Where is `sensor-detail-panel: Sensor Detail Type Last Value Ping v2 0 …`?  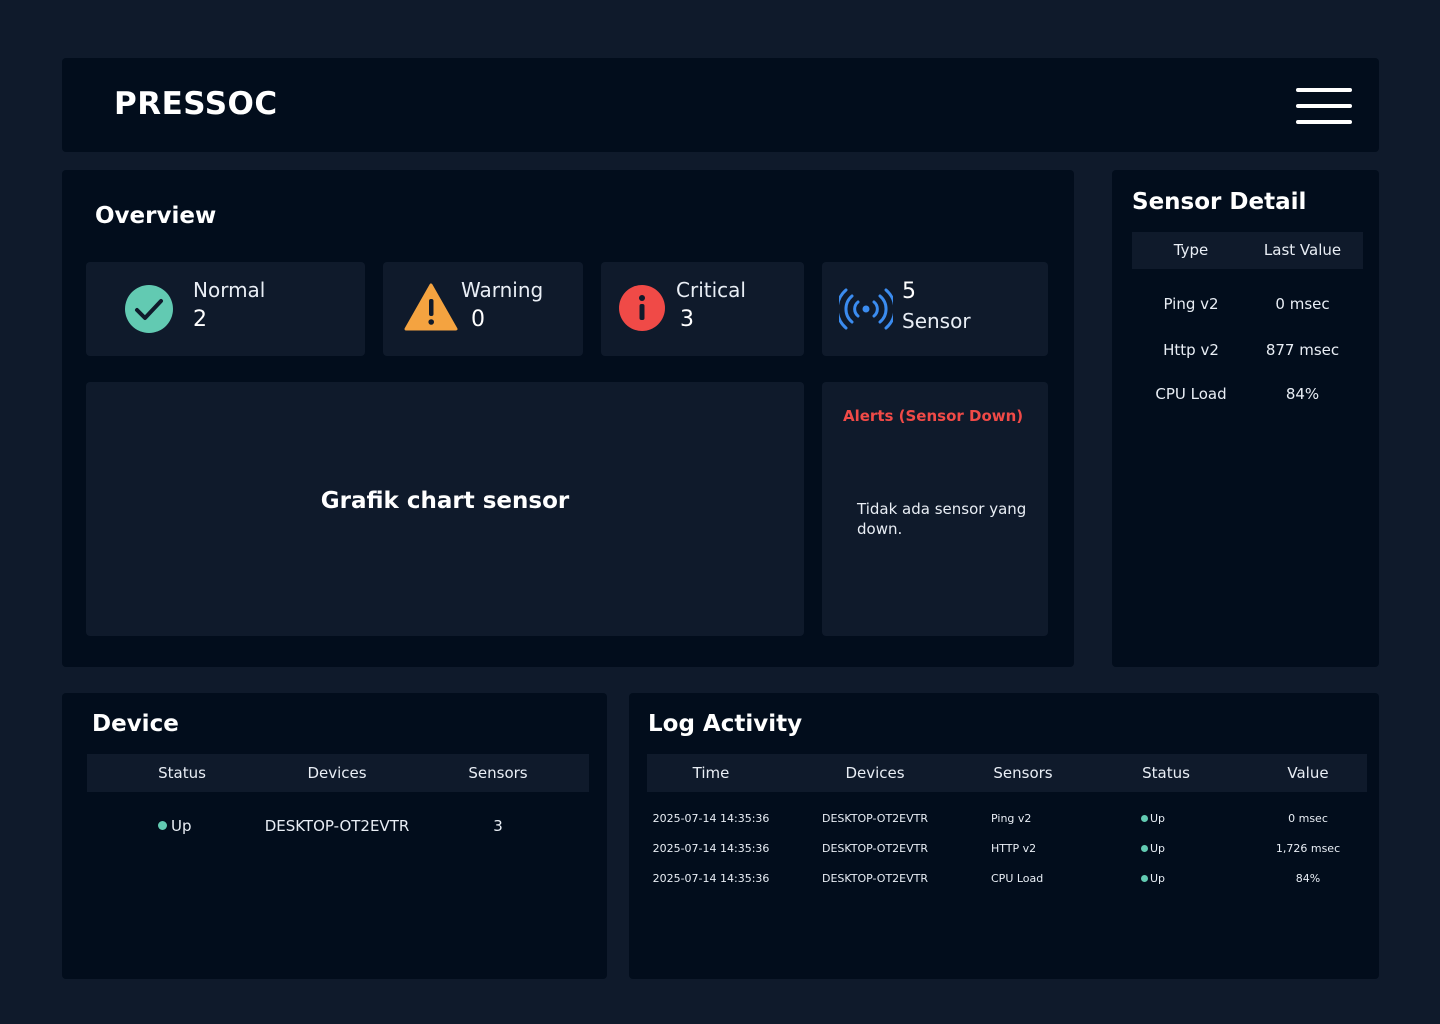
sensor-detail-panel: Sensor Detail Type Last Value Ping v2 0 … is located at coordinates (1245, 418).